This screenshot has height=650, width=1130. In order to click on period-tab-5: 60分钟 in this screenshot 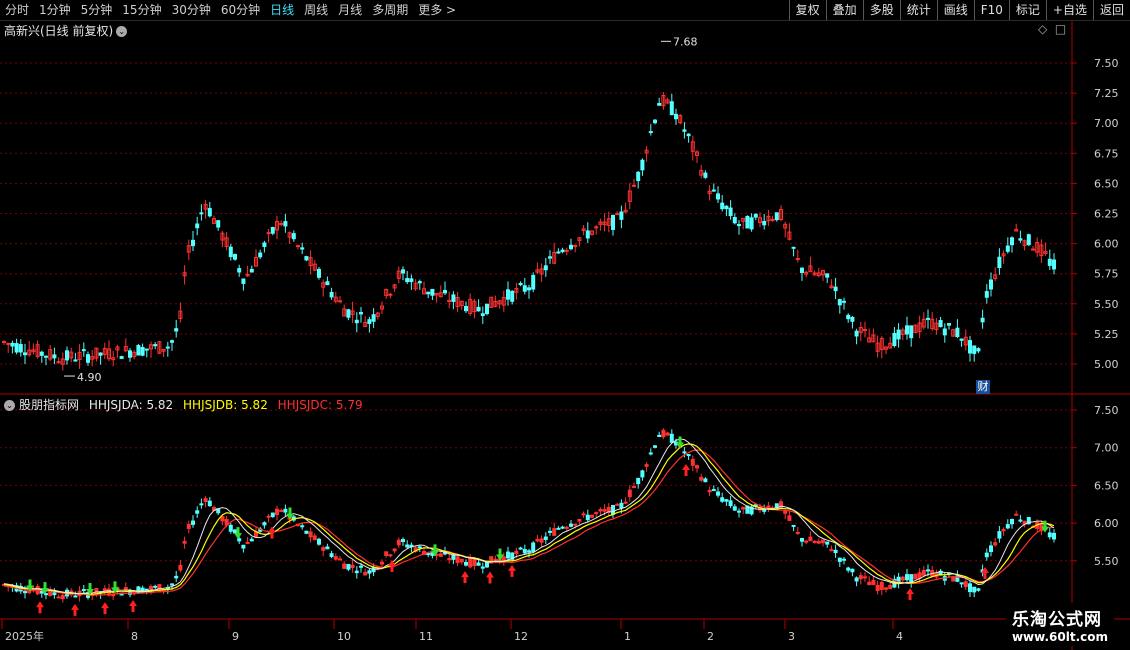, I will do `click(240, 10)`.